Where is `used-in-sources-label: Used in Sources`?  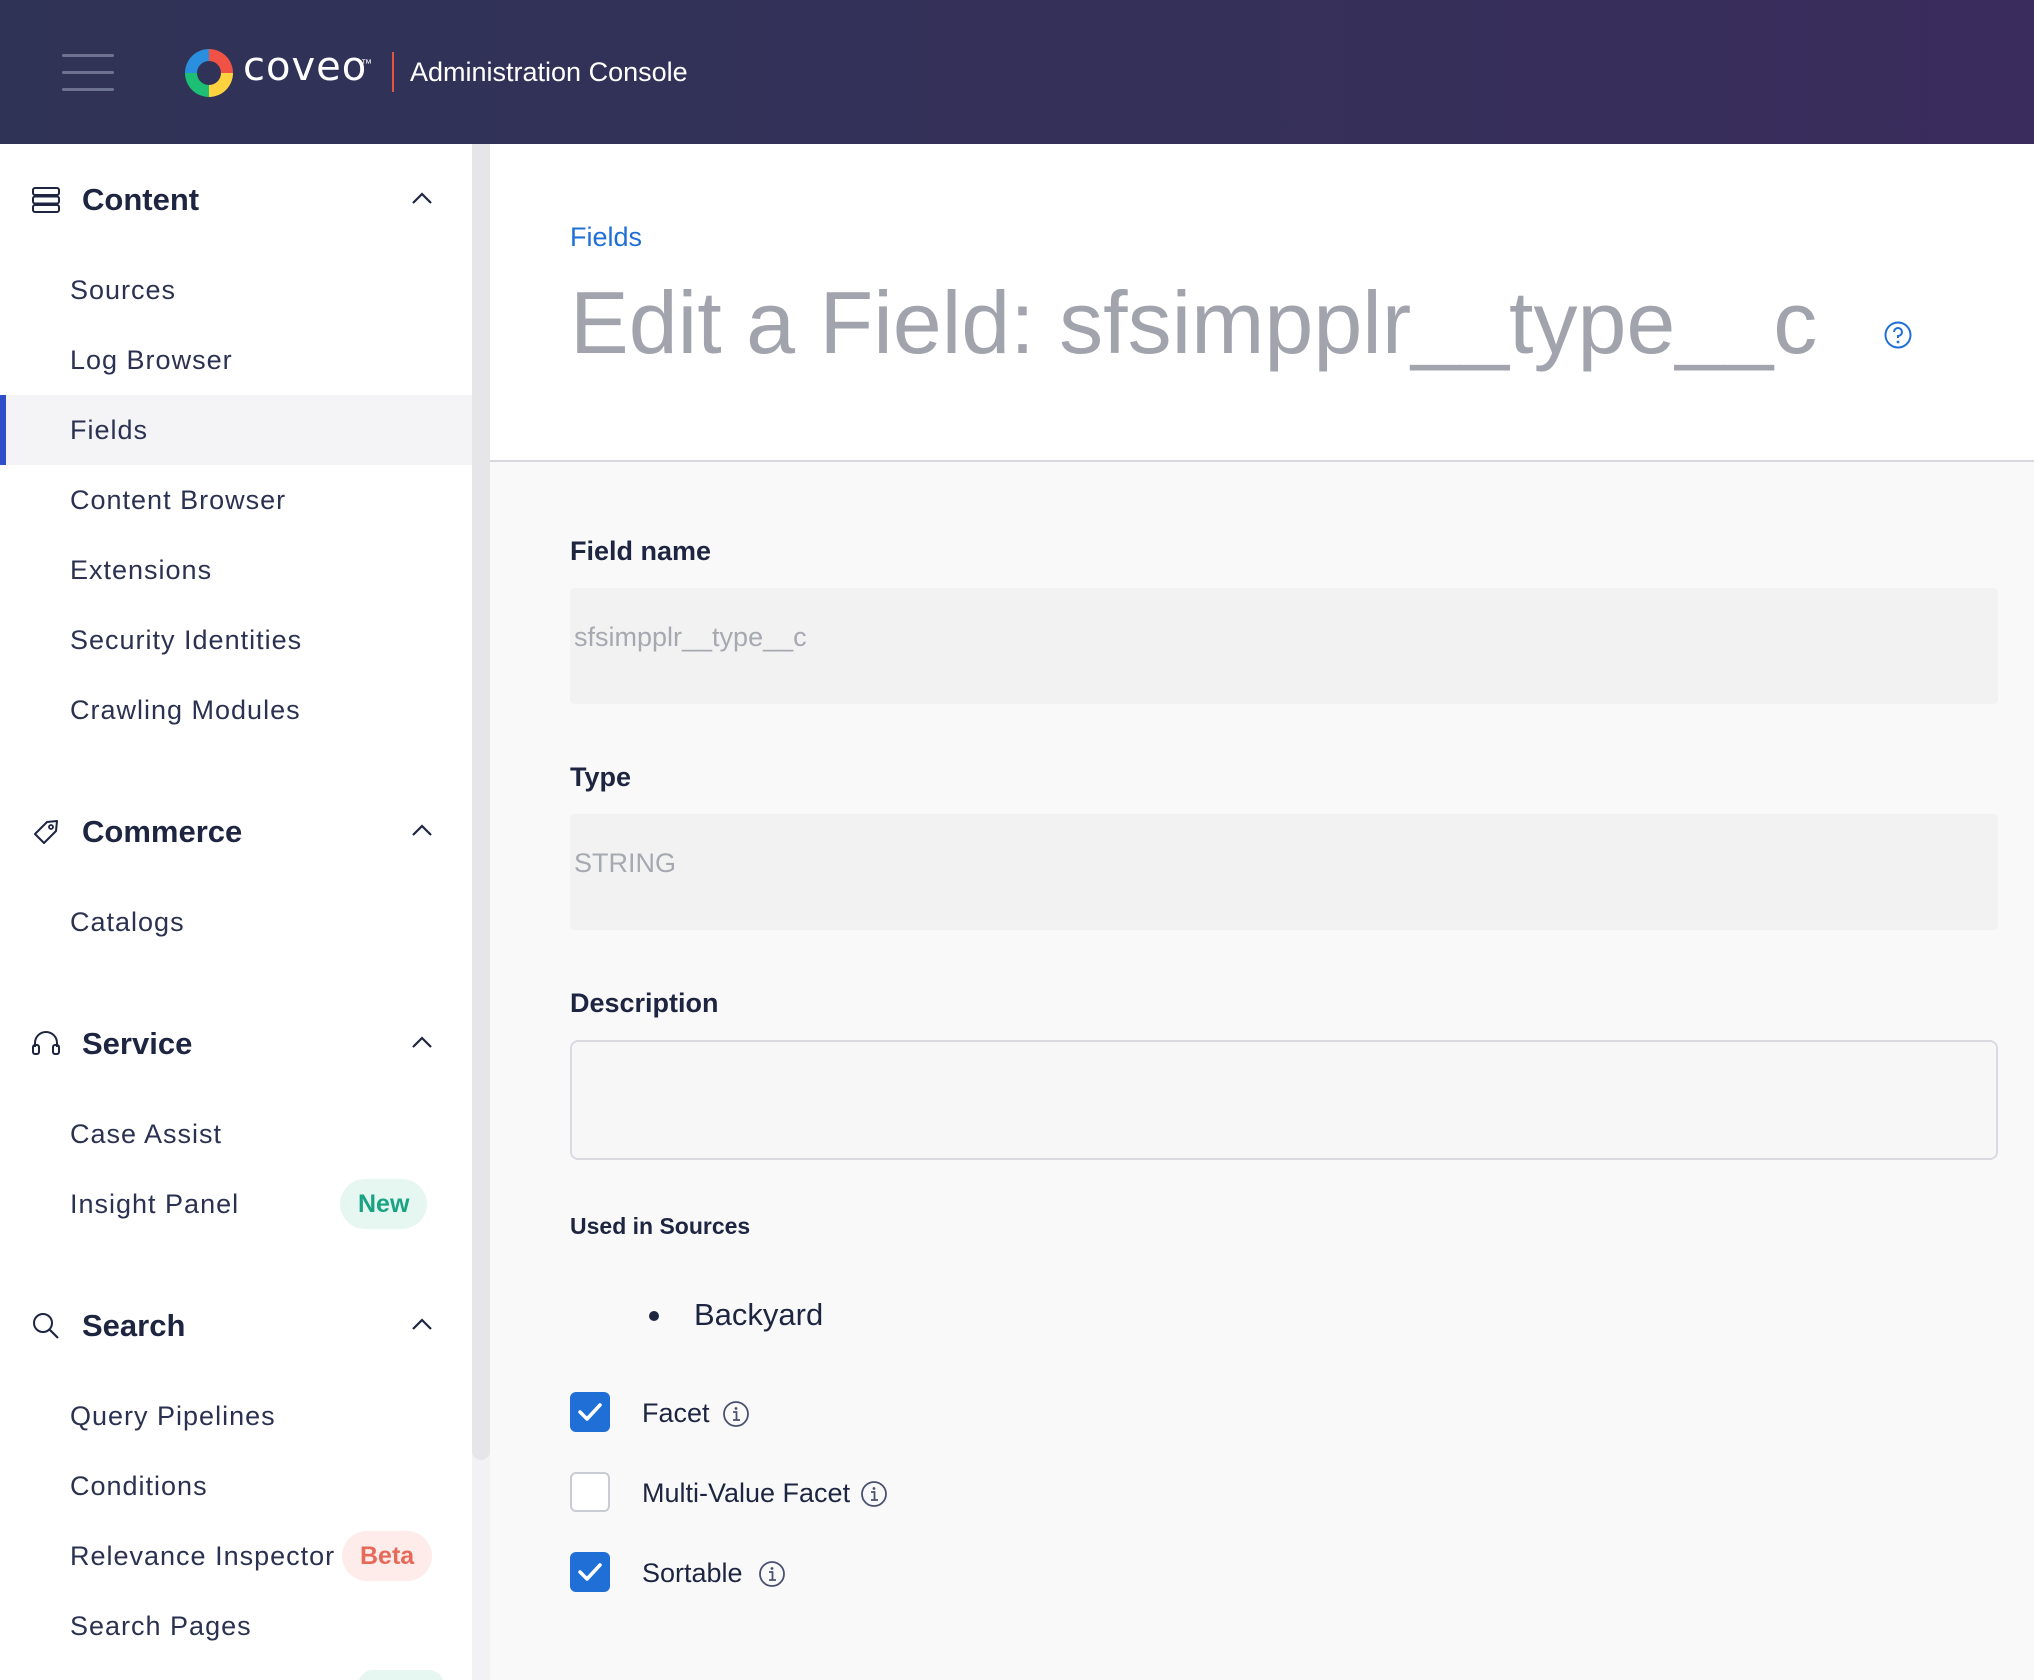 used-in-sources-label: Used in Sources is located at coordinates (660, 1226).